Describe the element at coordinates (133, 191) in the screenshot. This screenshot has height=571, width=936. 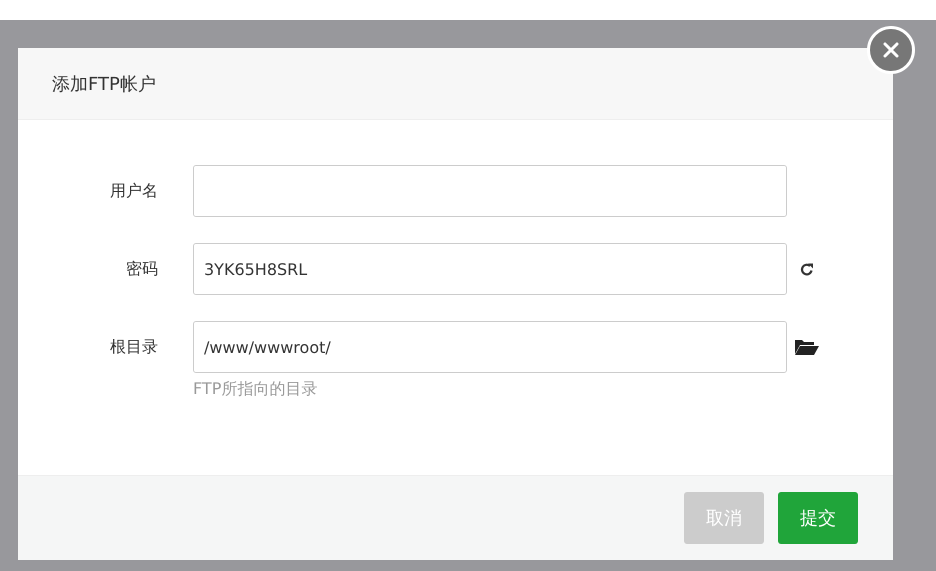
I see `field-label: 用户名` at that location.